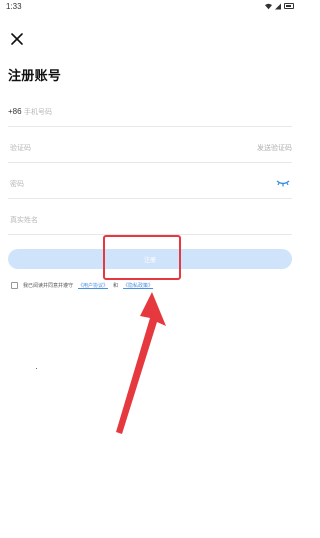  What do you see at coordinates (17, 184) in the screenshot?
I see `password-placeholder: 密码` at bounding box center [17, 184].